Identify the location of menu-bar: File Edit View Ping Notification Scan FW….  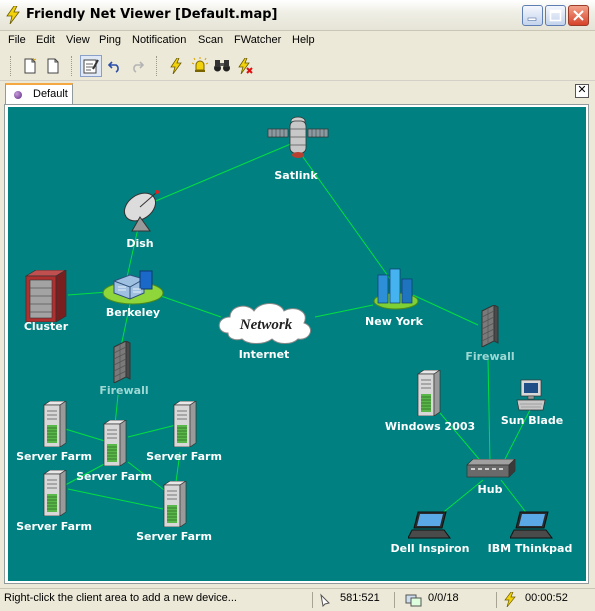
(297, 41).